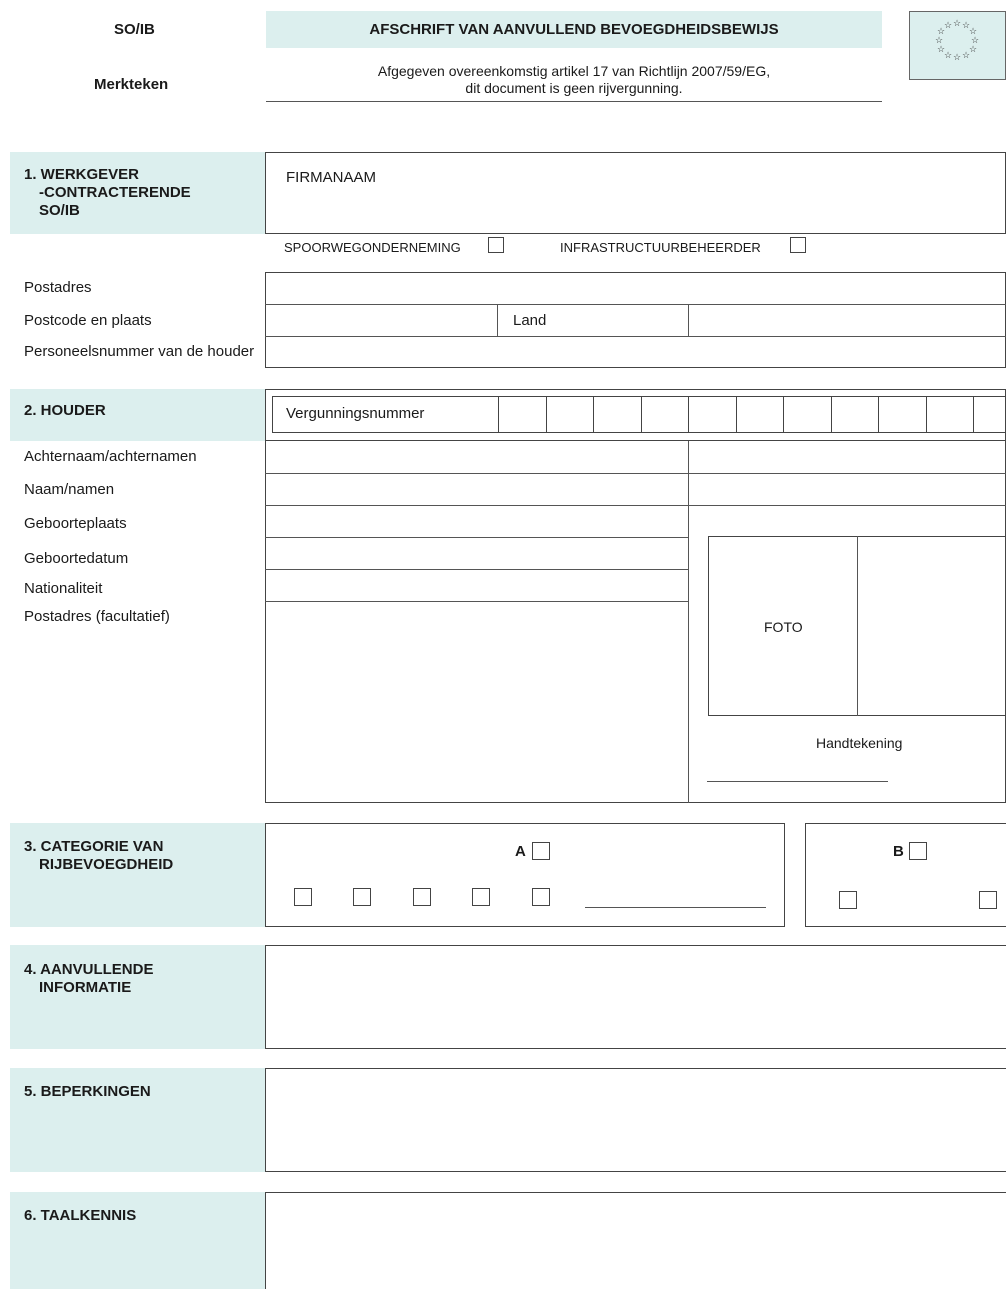 The width and height of the screenshot is (1006, 1289). I want to click on railway-undertaking-checkbox, so click(496, 245).